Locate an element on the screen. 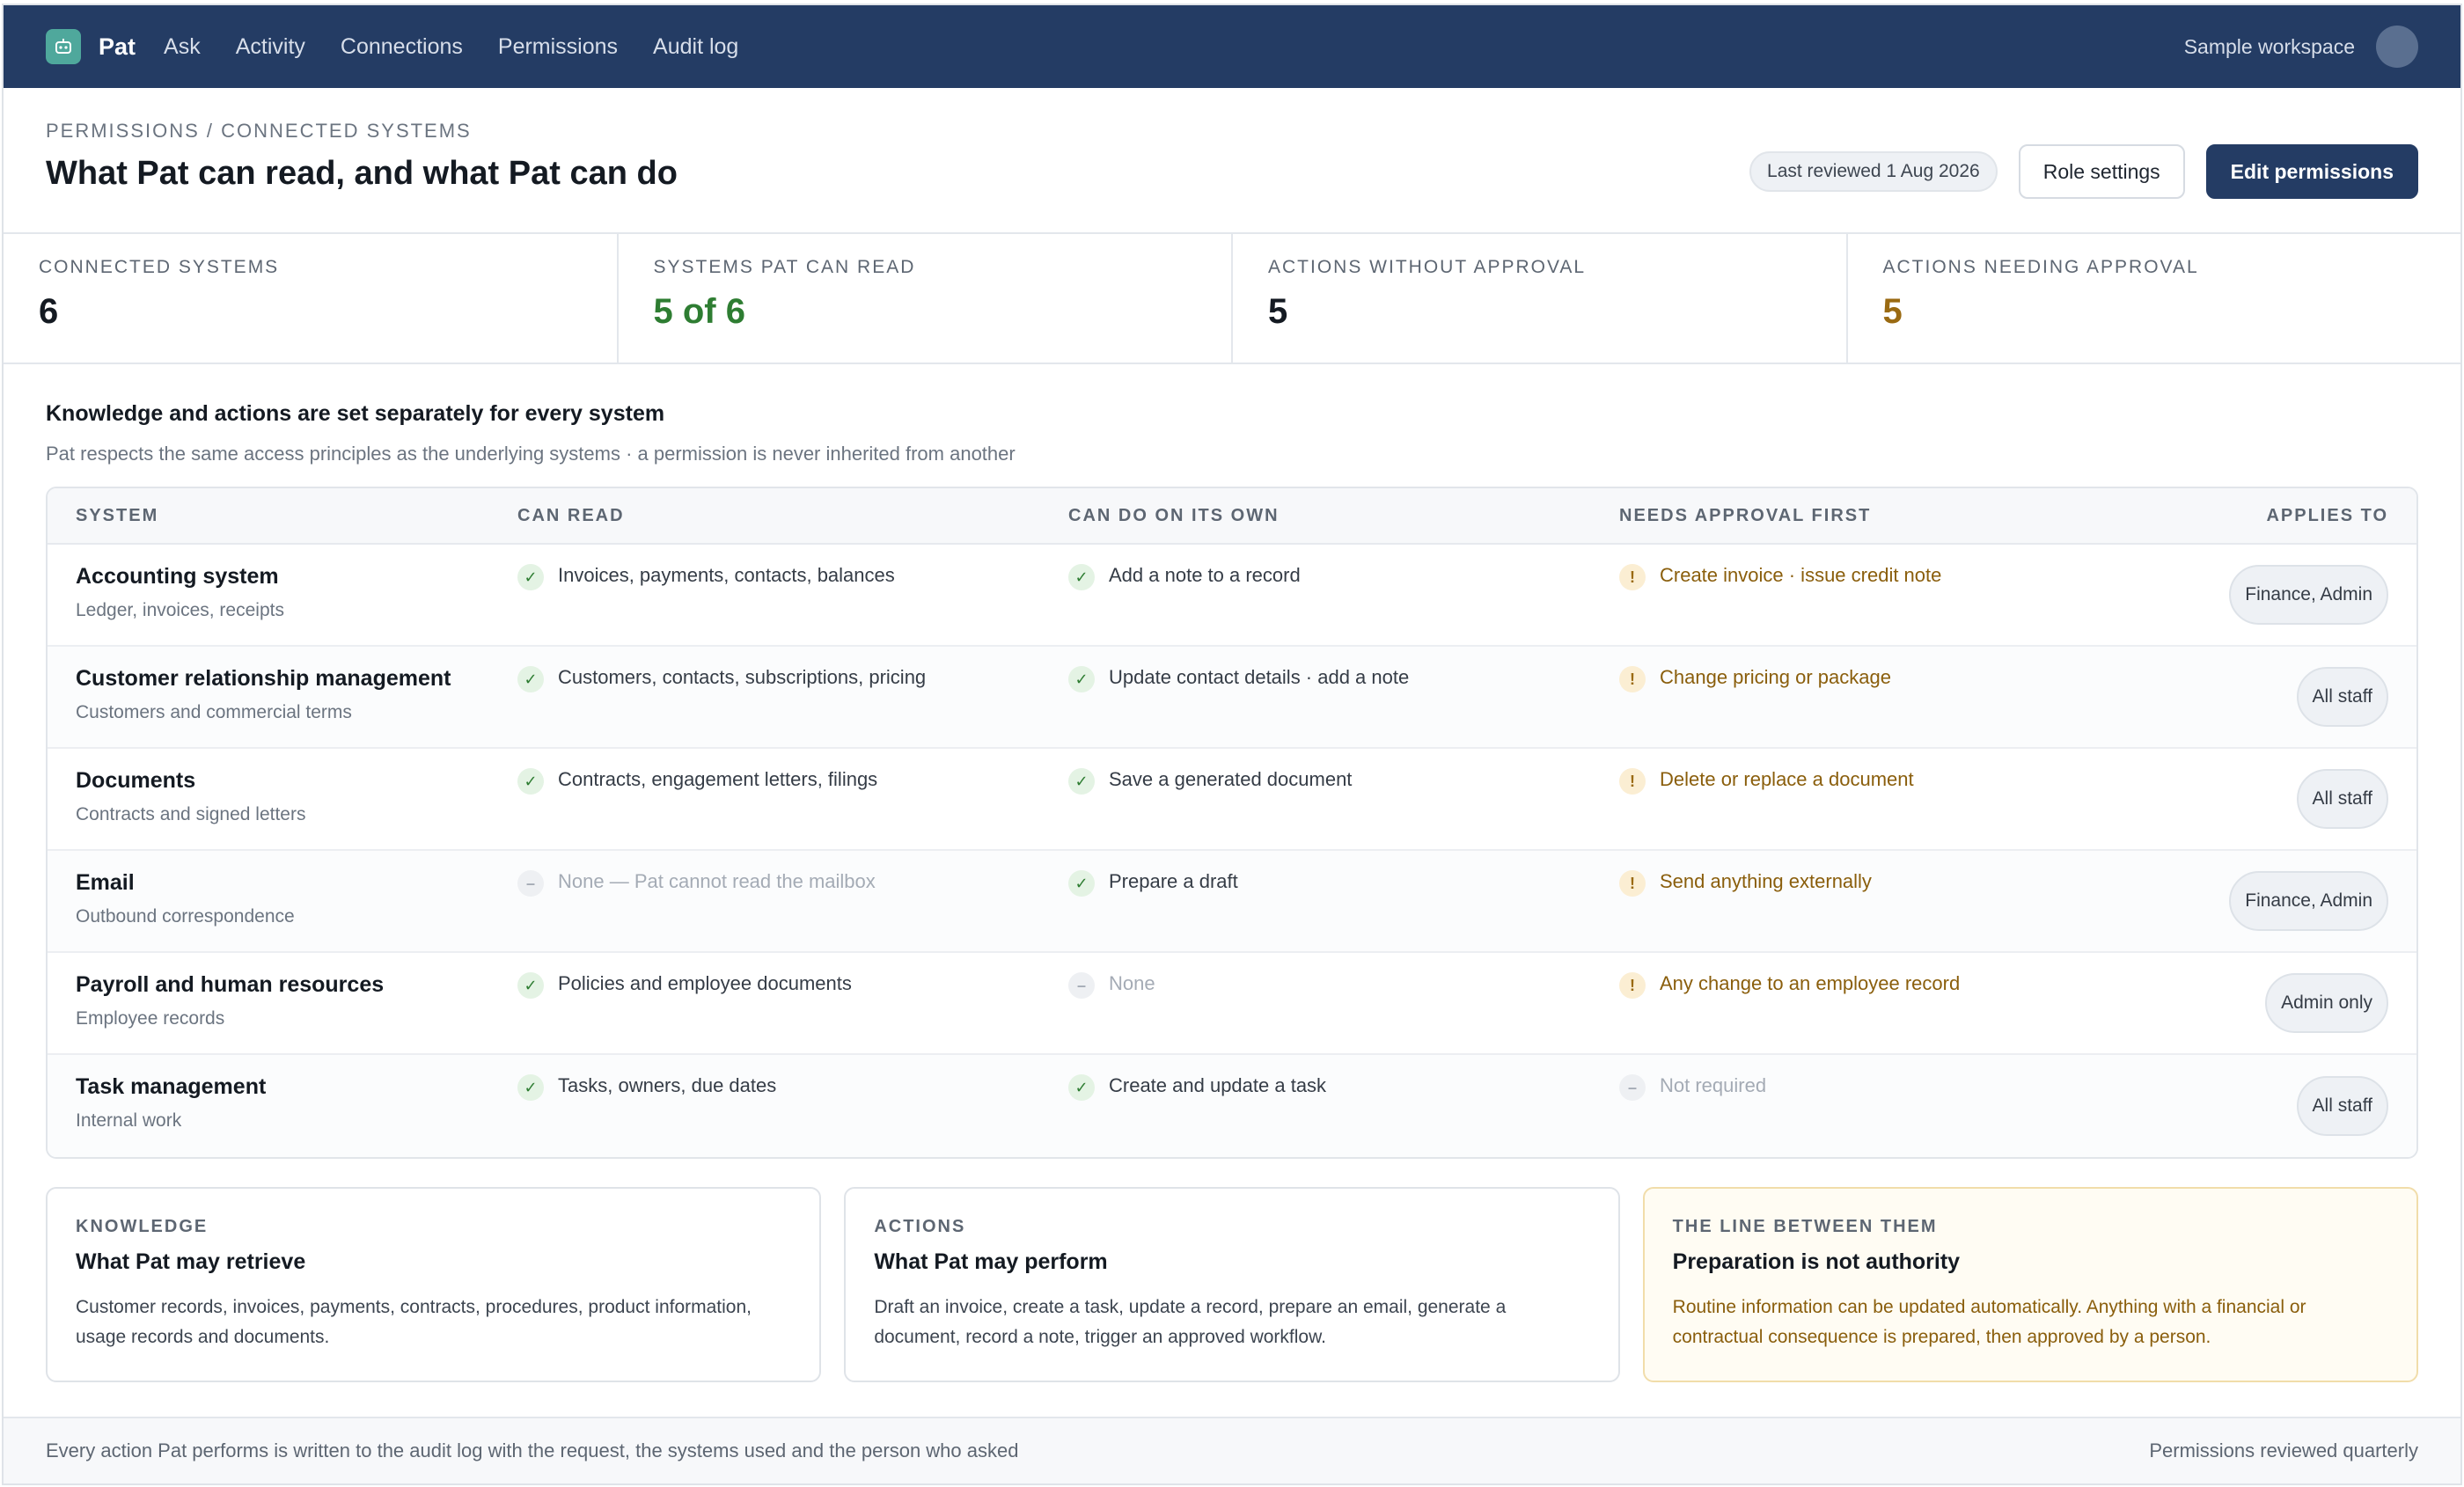 The image size is (2464, 1487). can-do-cell: – None is located at coordinates (1343, 1003).